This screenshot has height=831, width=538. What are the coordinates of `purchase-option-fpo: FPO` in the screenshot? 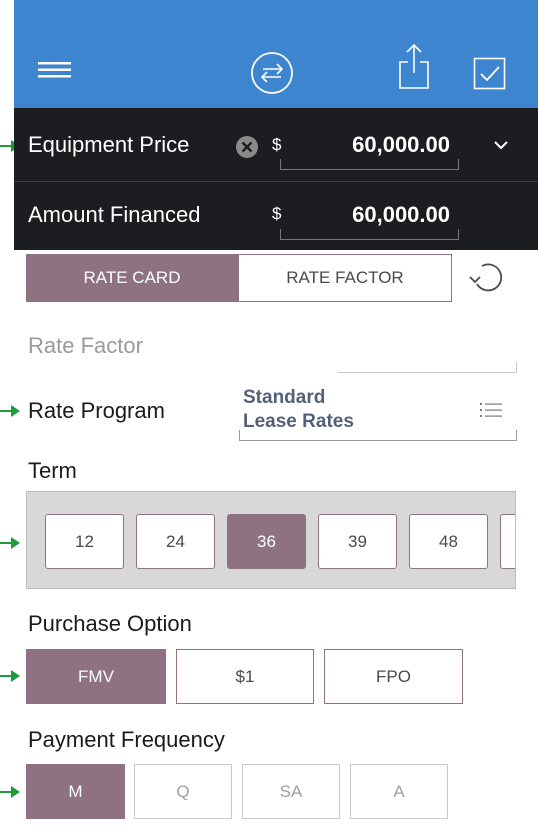 It's located at (393, 676).